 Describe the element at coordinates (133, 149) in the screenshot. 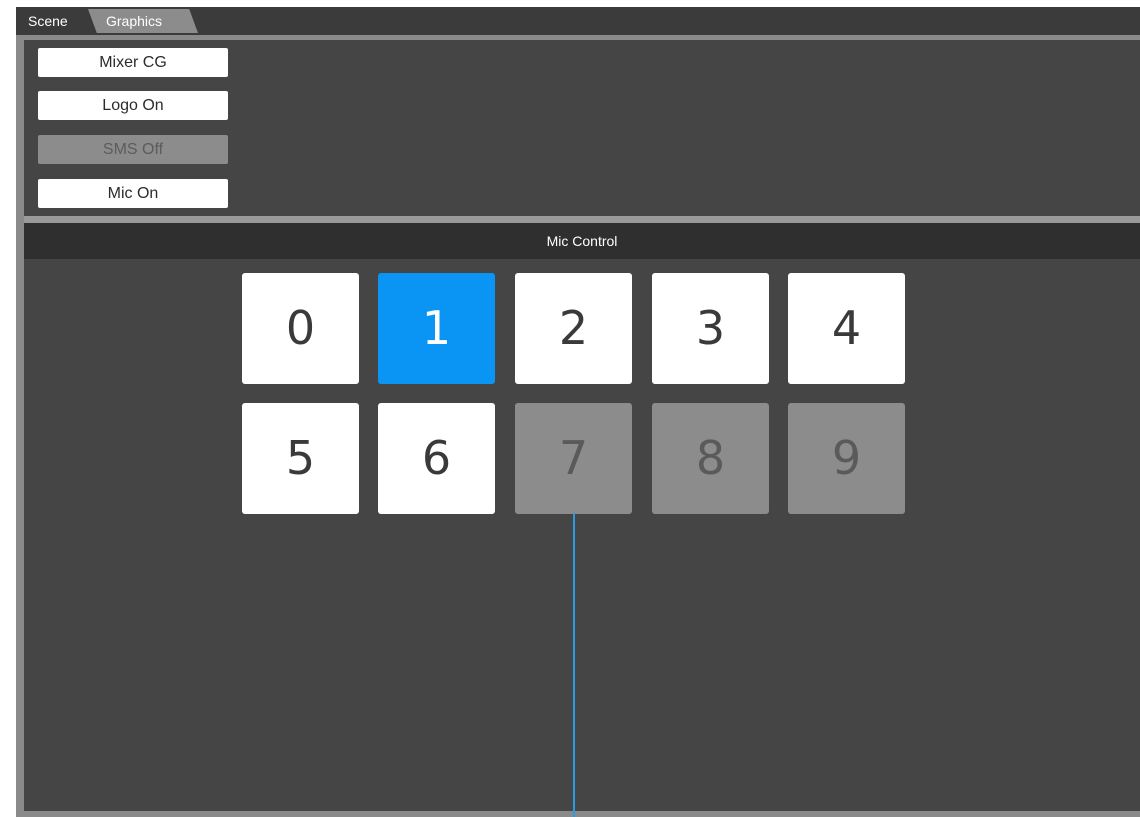

I see `sms-toggle-button: SMS Off` at that location.